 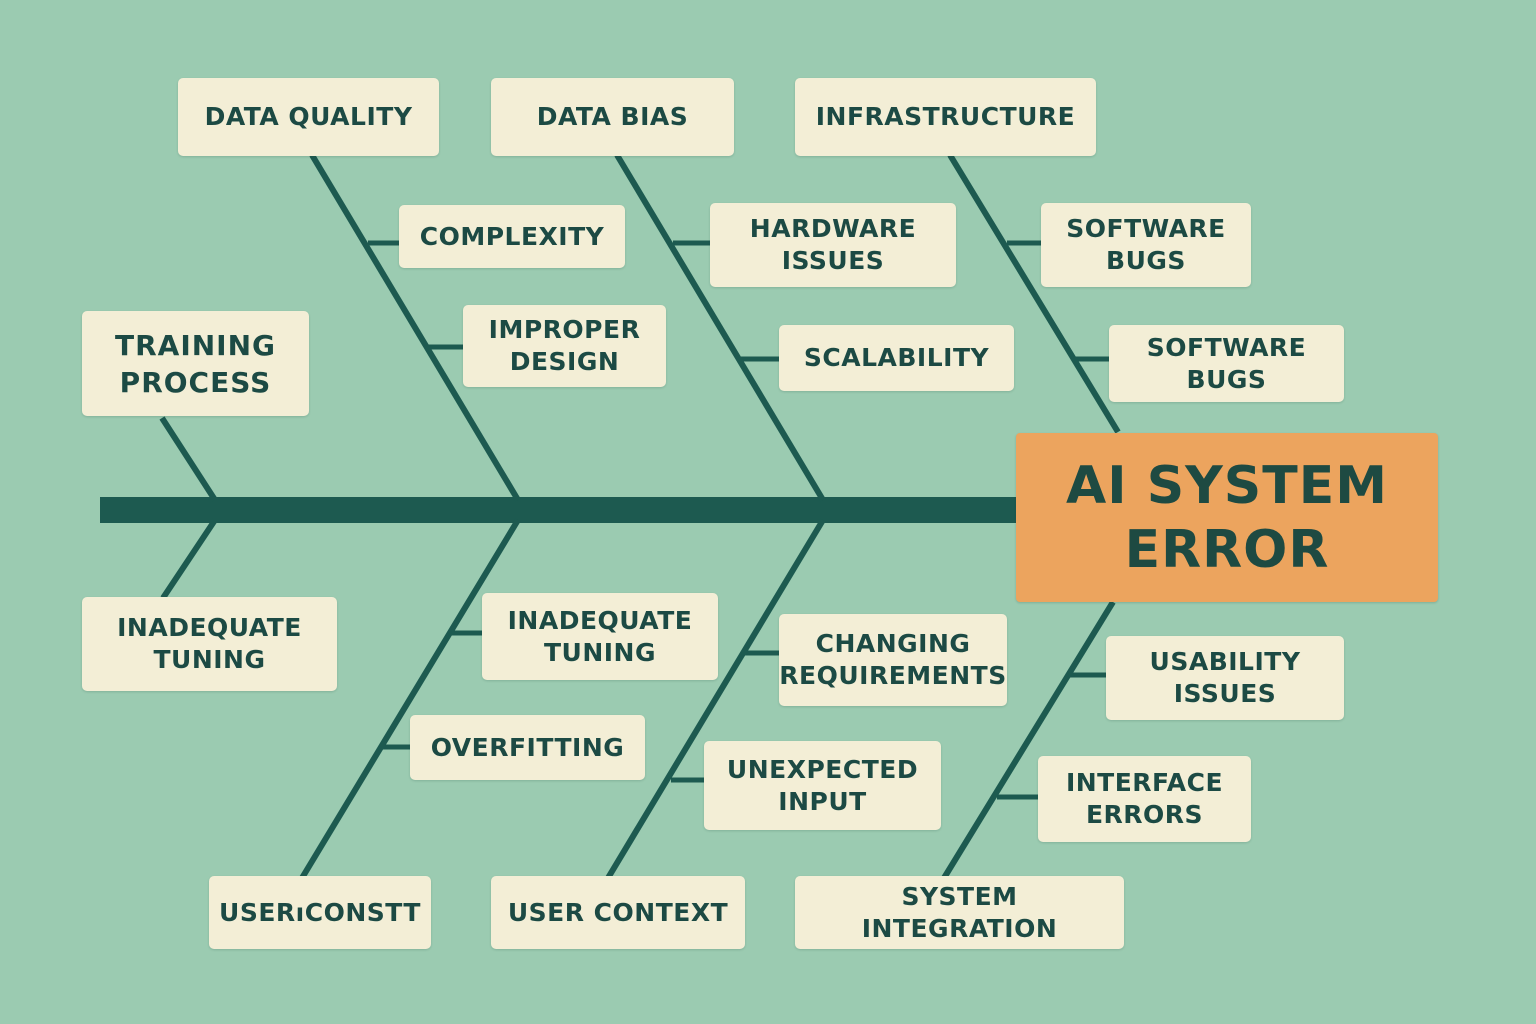 I want to click on sub-cause-software-bugs-2: SOFTWARE BUGS, so click(x=1226, y=363).